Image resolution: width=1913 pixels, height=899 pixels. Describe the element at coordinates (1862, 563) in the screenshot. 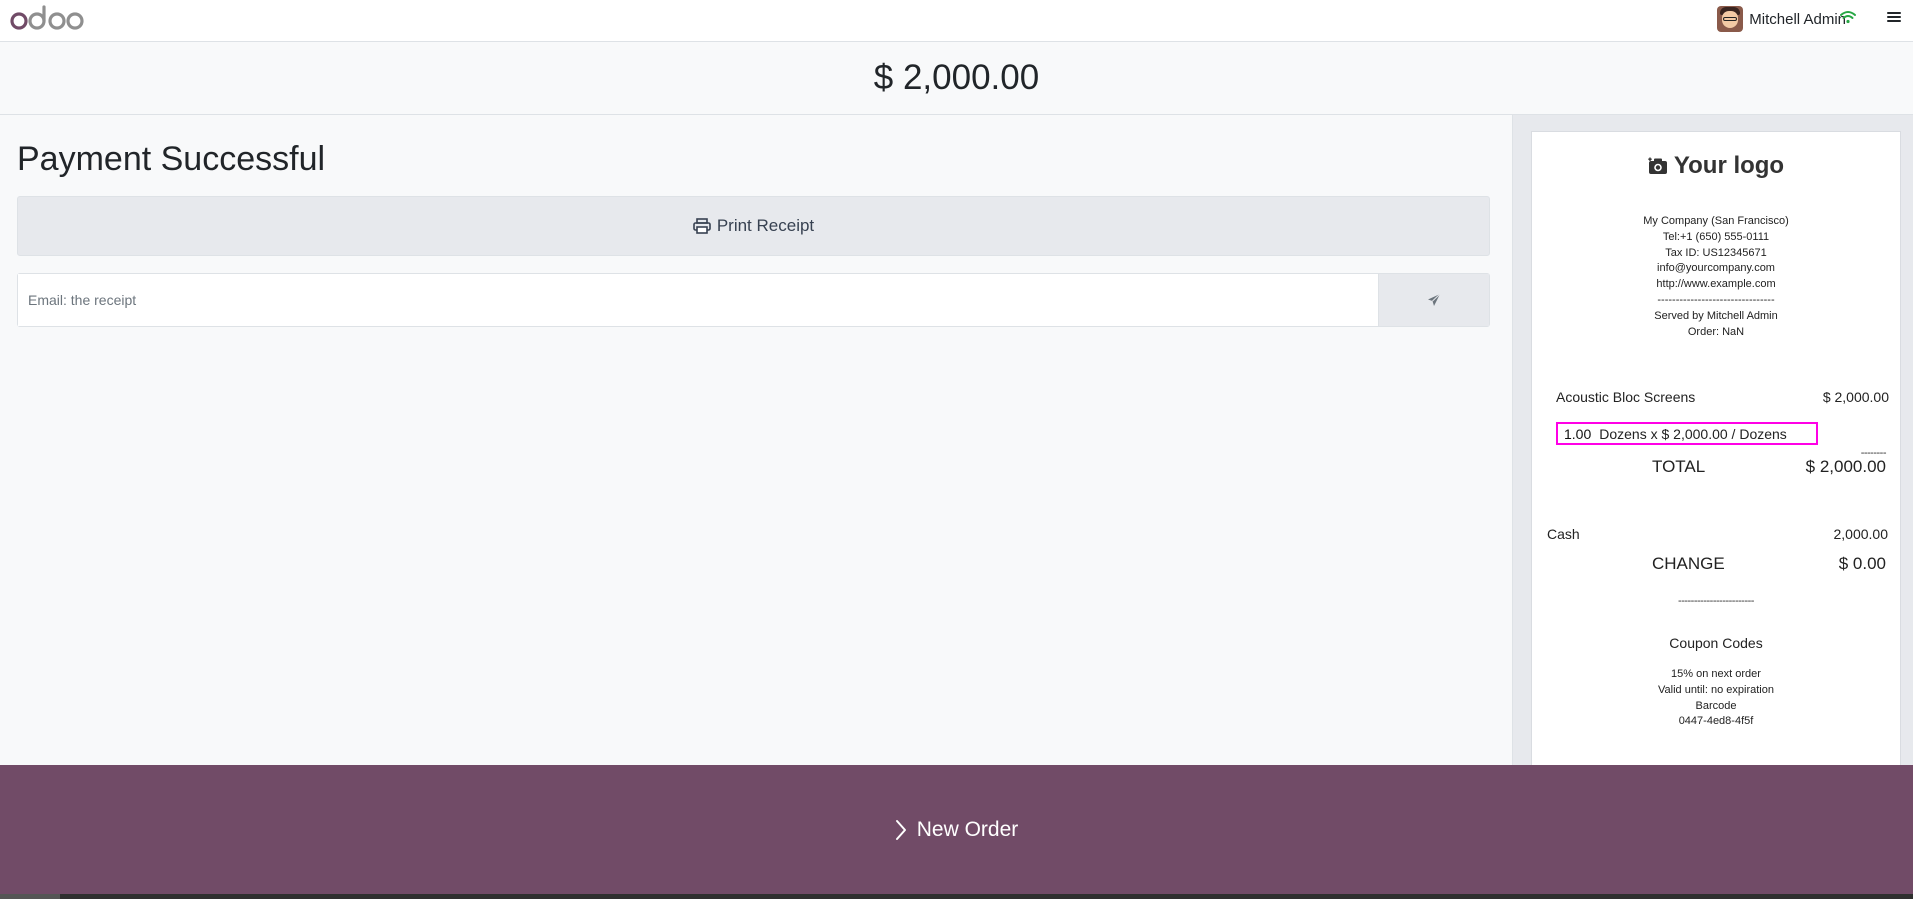

I see `change-value: $ 0.00` at that location.